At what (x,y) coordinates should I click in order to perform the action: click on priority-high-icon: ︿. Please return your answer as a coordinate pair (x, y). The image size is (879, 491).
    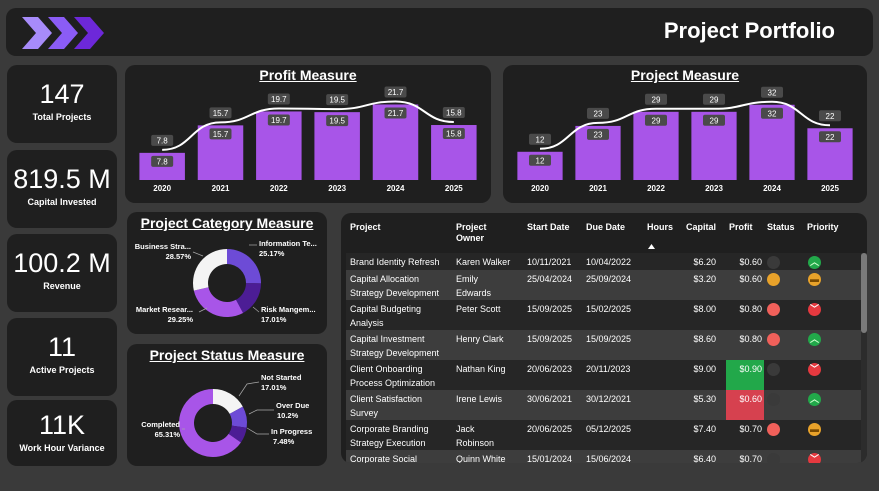
    Looking at the image, I should click on (814, 262).